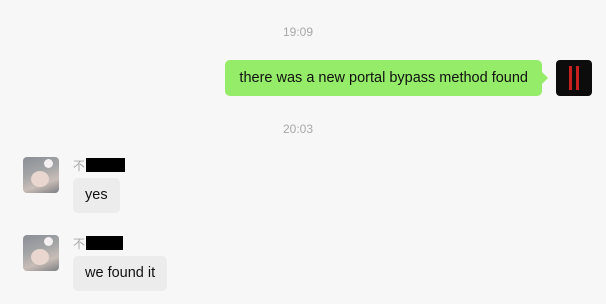  What do you see at coordinates (96, 195) in the screenshot?
I see `incoming-message-bubble: yes` at bounding box center [96, 195].